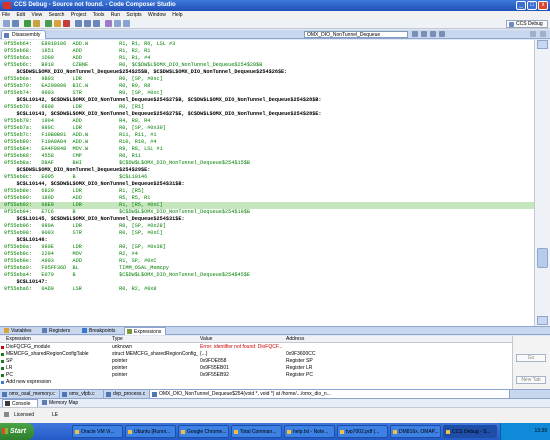 The image size is (550, 440). I want to click on minimize-button: _, so click(521, 5).